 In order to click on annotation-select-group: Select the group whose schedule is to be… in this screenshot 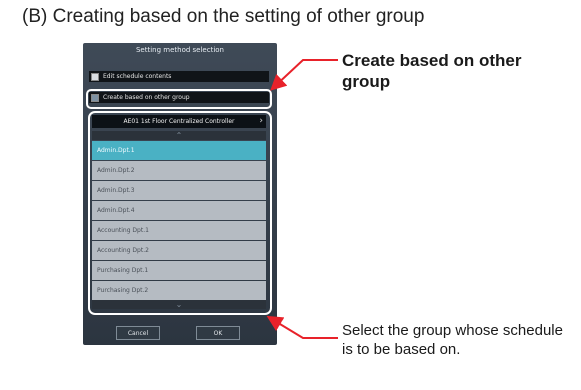, I will do `click(452, 340)`.